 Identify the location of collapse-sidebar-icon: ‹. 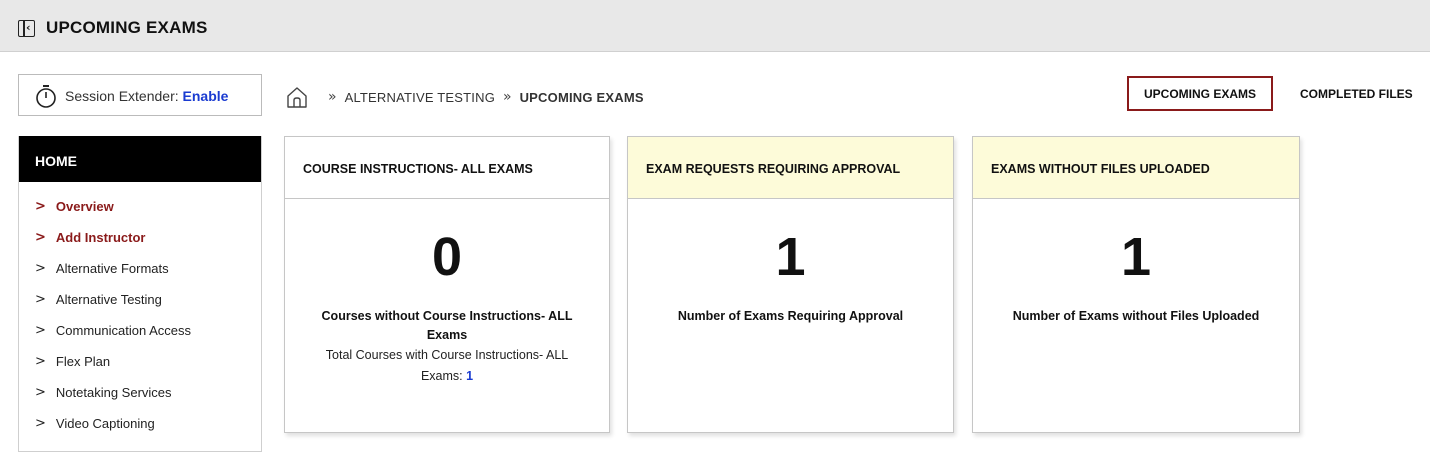
(26, 28).